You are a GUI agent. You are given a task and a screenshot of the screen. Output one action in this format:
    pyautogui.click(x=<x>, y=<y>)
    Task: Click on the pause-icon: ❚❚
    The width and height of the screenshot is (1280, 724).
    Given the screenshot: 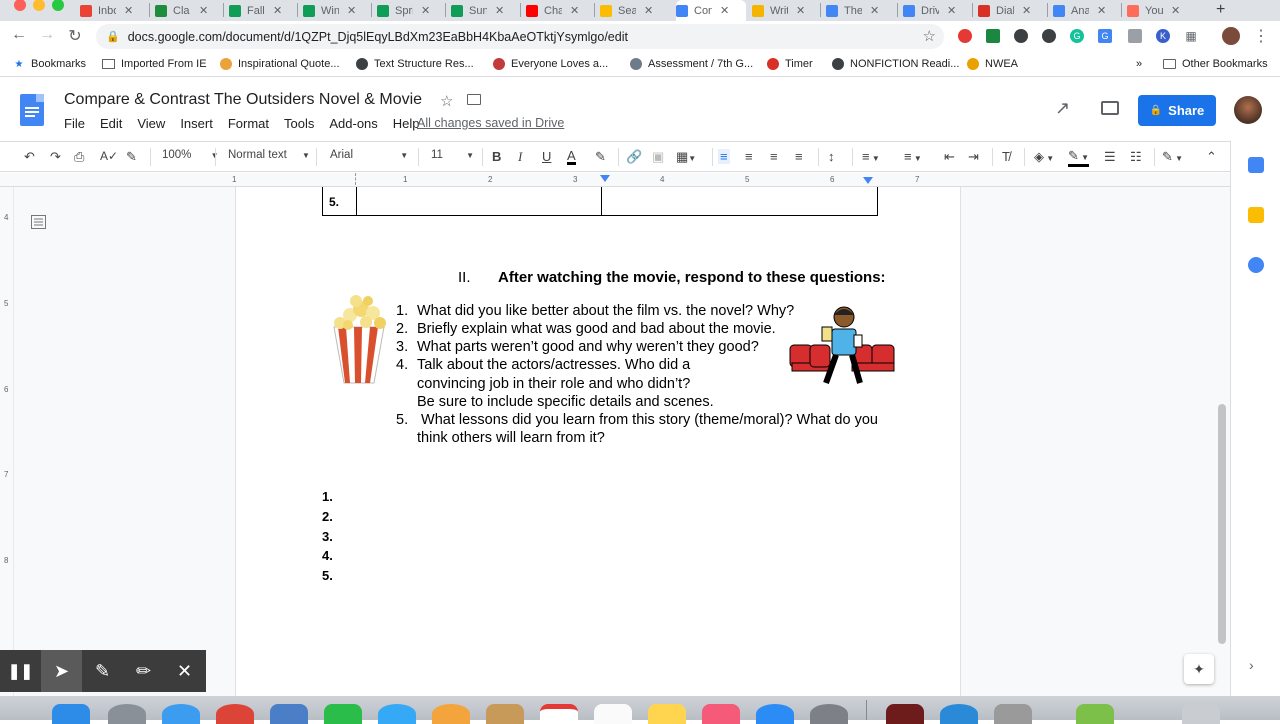 What is the action you would take?
    pyautogui.click(x=20, y=671)
    